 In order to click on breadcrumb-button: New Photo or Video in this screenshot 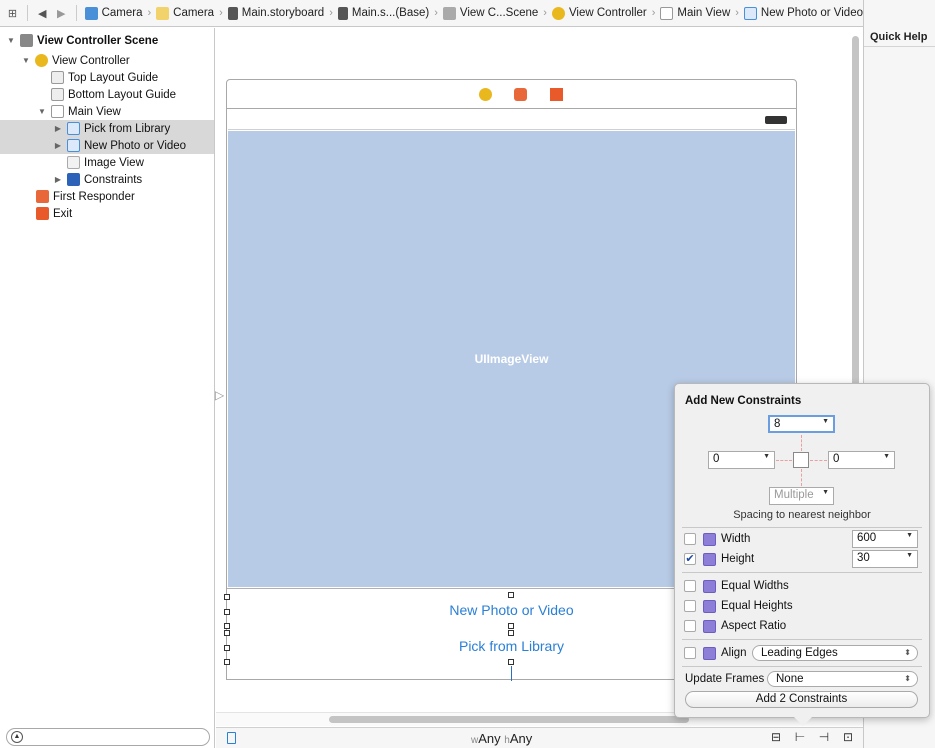, I will do `click(803, 13)`.